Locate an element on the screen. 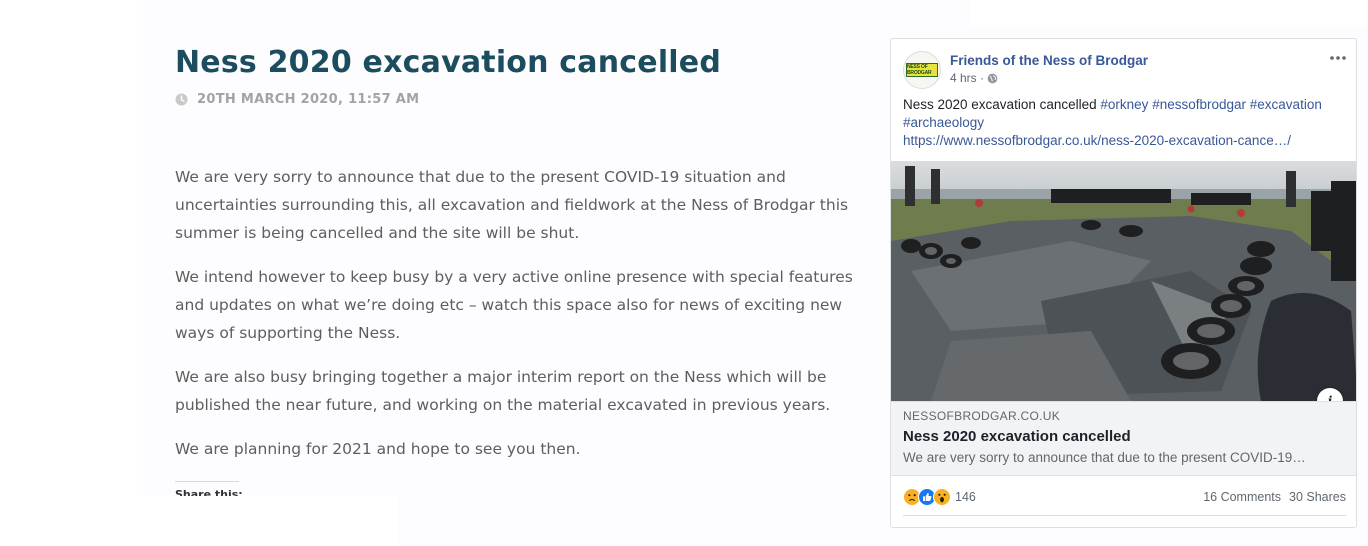 Image resolution: width=1368 pixels, height=546 pixels. share-label: Share this: is located at coordinates (209, 492).